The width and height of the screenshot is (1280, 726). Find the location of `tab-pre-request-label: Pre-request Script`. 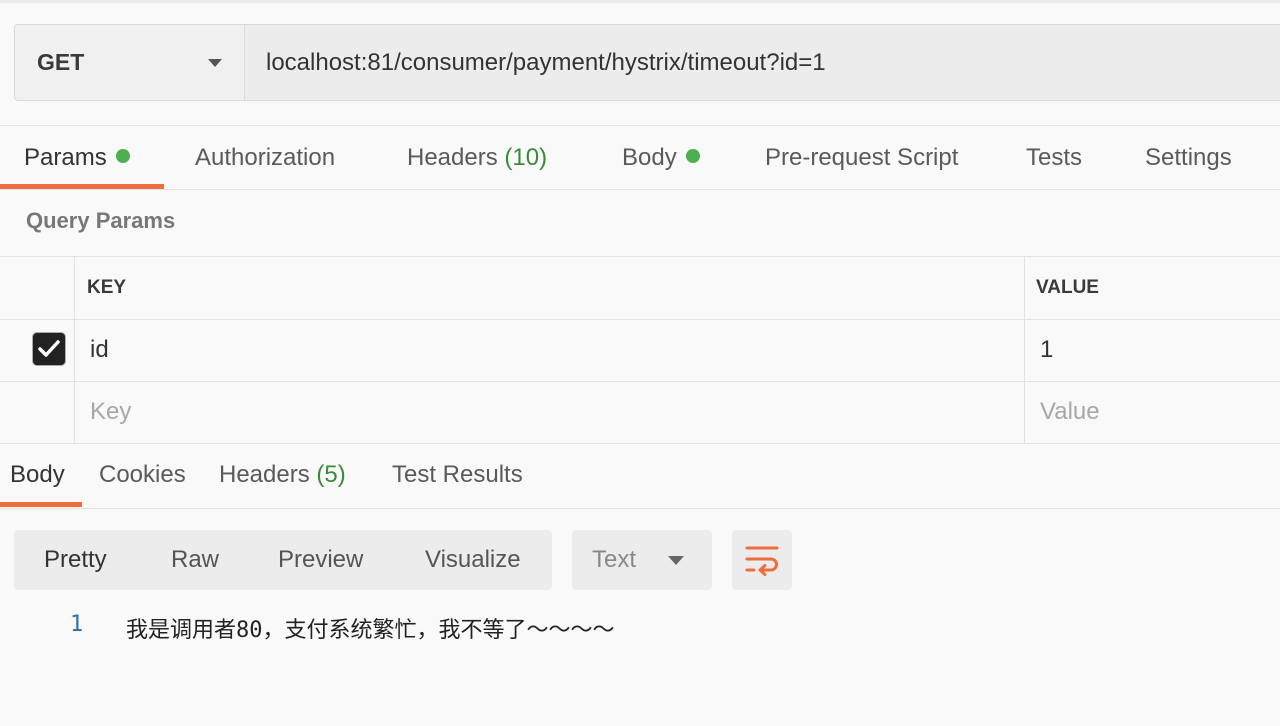

tab-pre-request-label: Pre-request Script is located at coordinates (862, 157).